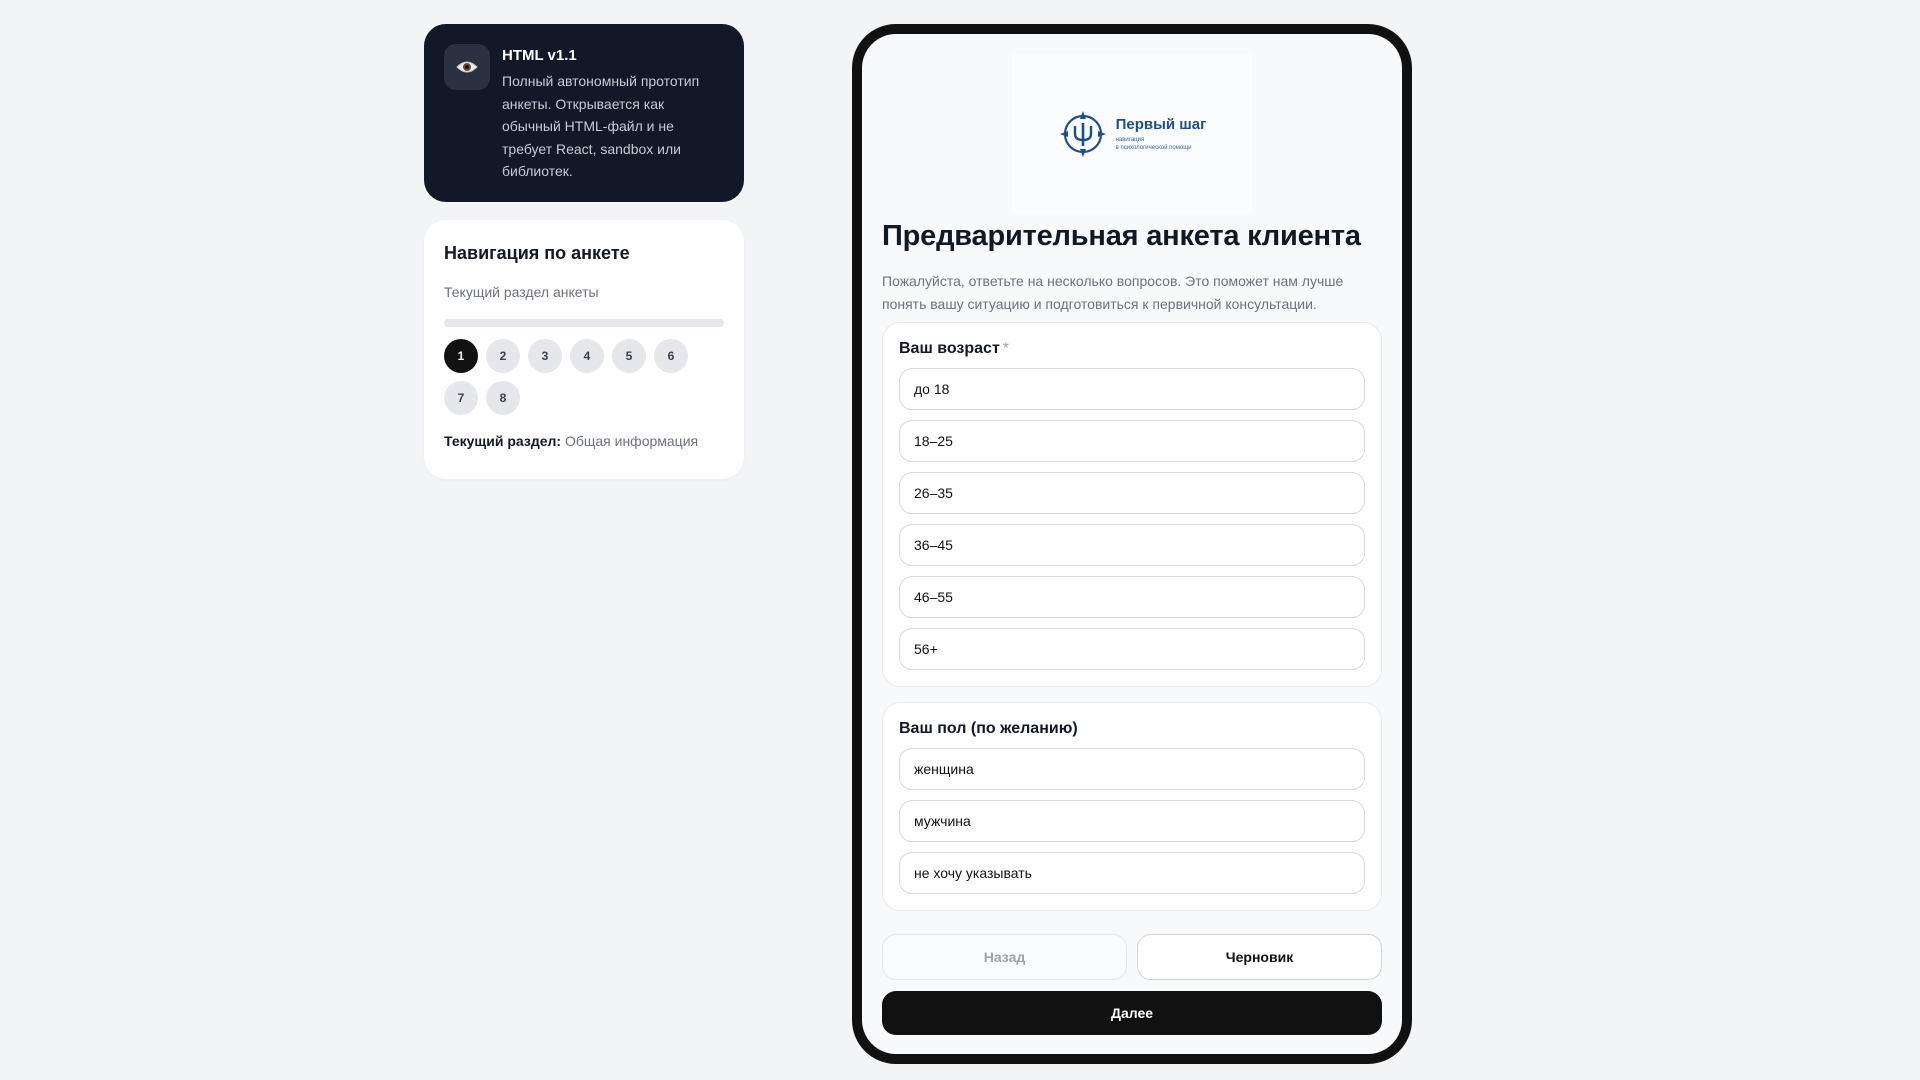 This screenshot has width=1920, height=1080. Describe the element at coordinates (631, 441) in the screenshot. I see `current-section-value: Общая информация` at that location.